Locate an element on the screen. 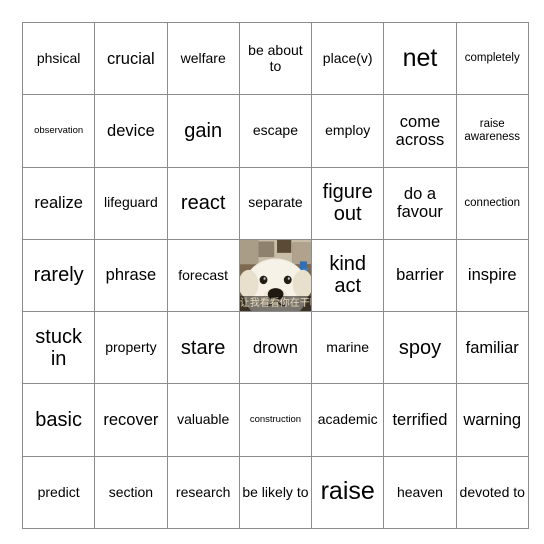 The width and height of the screenshot is (544, 544). bingo-cell: spoy is located at coordinates (420, 348).